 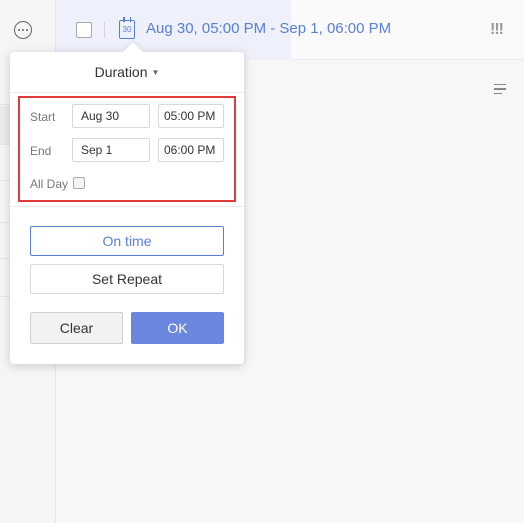 I want to click on caret-down-icon: ▼, so click(x=155, y=72).